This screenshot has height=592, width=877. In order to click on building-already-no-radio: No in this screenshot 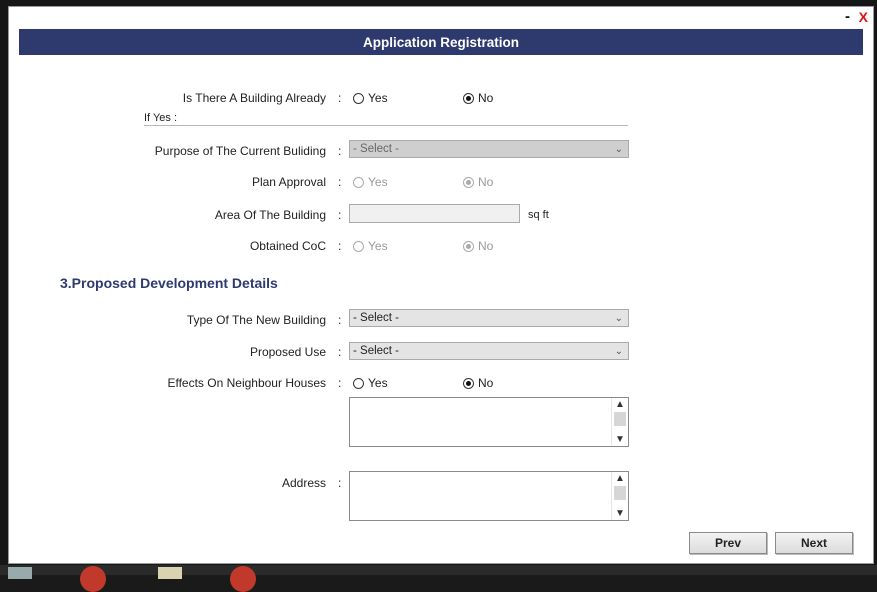, I will do `click(478, 98)`.